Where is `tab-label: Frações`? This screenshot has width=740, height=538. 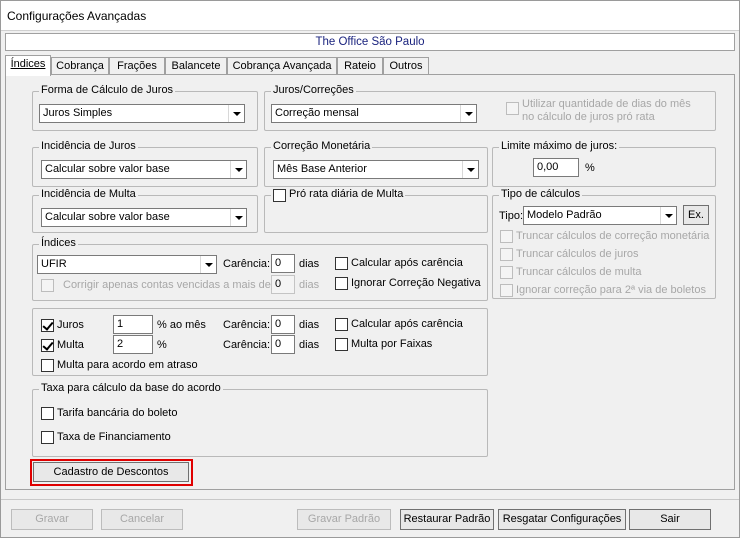
tab-label: Frações is located at coordinates (137, 66).